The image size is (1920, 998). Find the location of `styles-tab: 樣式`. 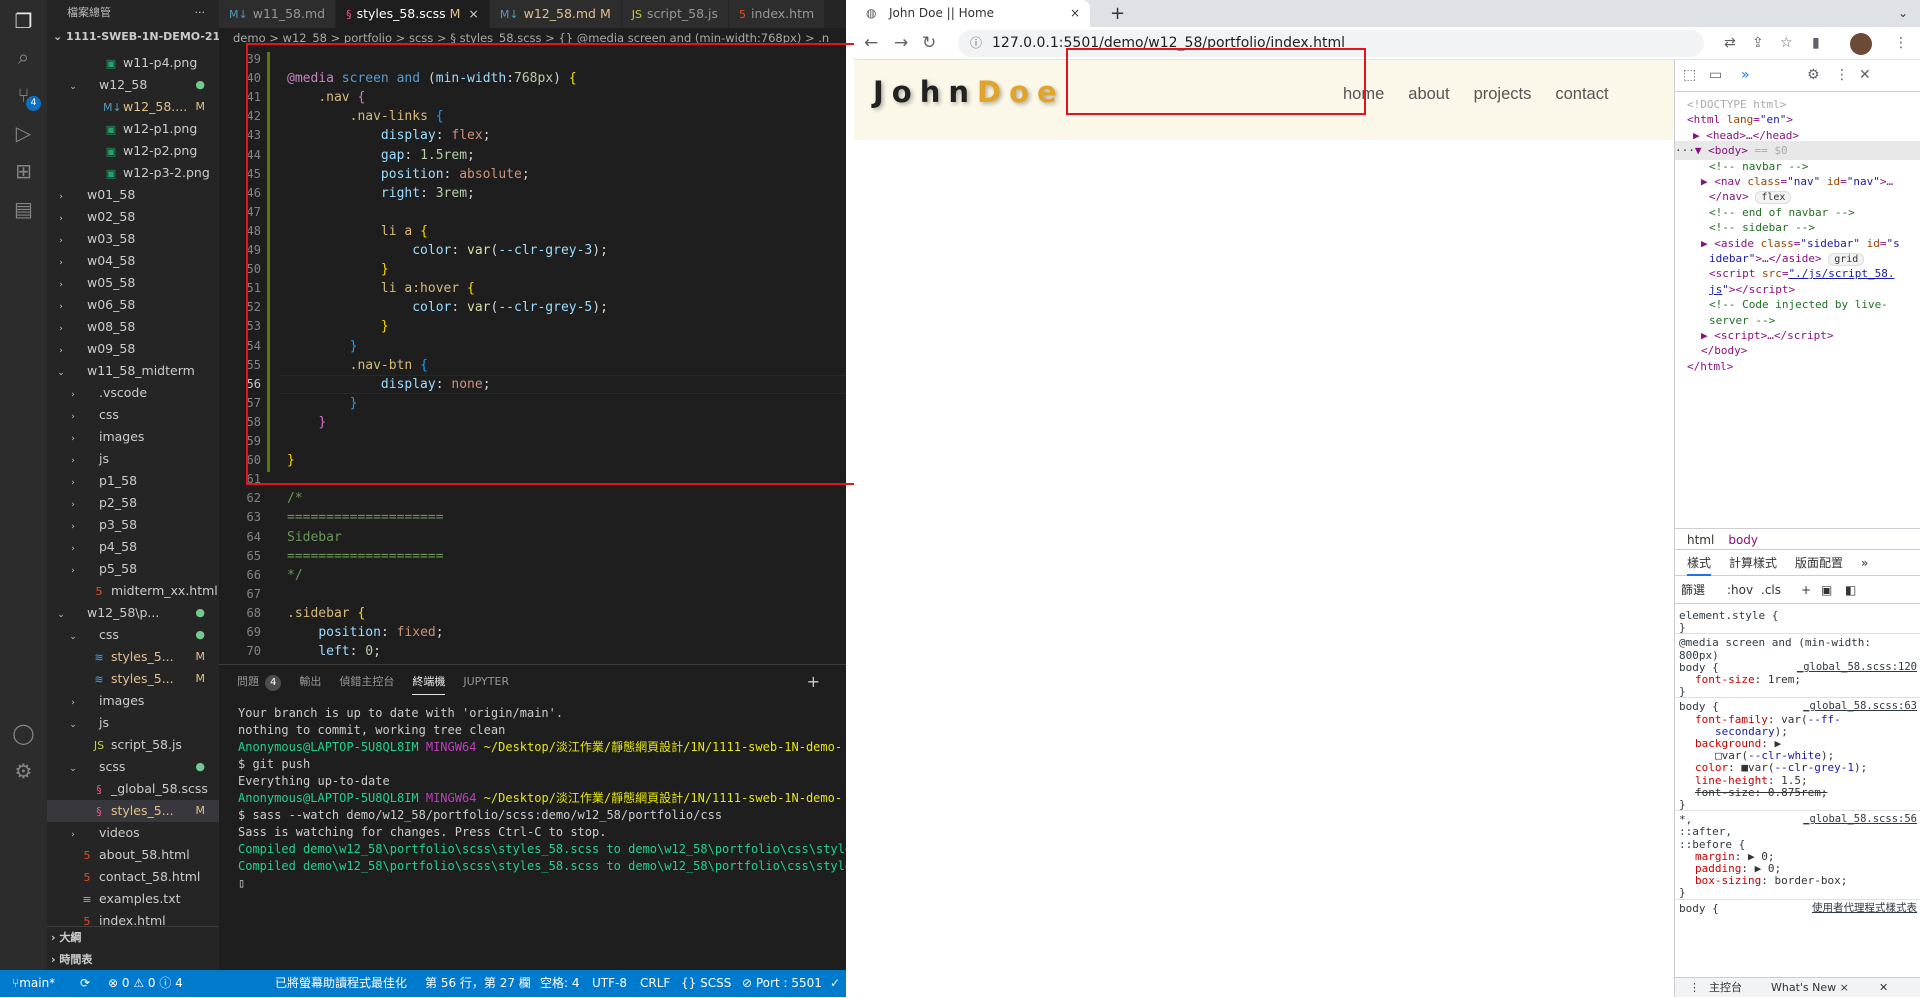

styles-tab: 樣式 is located at coordinates (1699, 566).